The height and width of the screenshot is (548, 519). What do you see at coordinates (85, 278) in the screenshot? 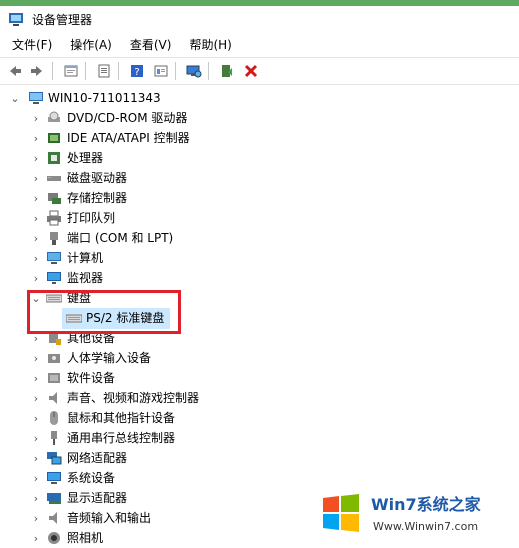
I see `tree-item-label: 监视器` at bounding box center [85, 278].